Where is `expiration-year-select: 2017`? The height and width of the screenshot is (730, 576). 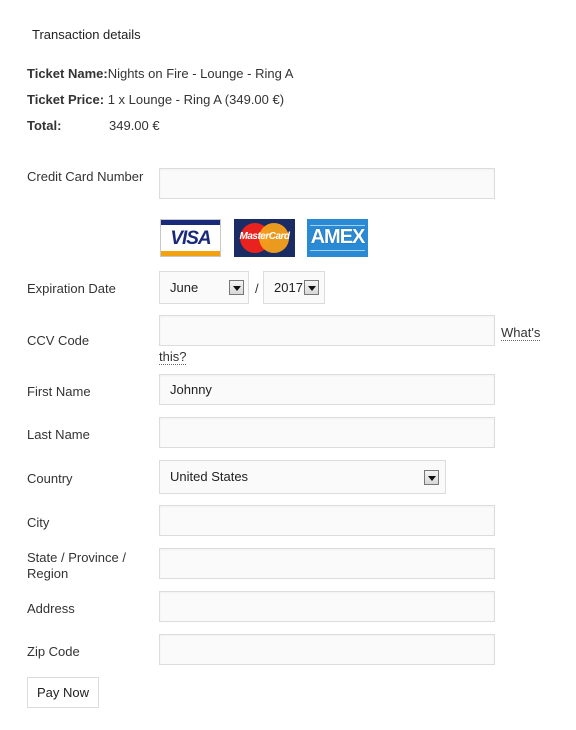 expiration-year-select: 2017 is located at coordinates (294, 287).